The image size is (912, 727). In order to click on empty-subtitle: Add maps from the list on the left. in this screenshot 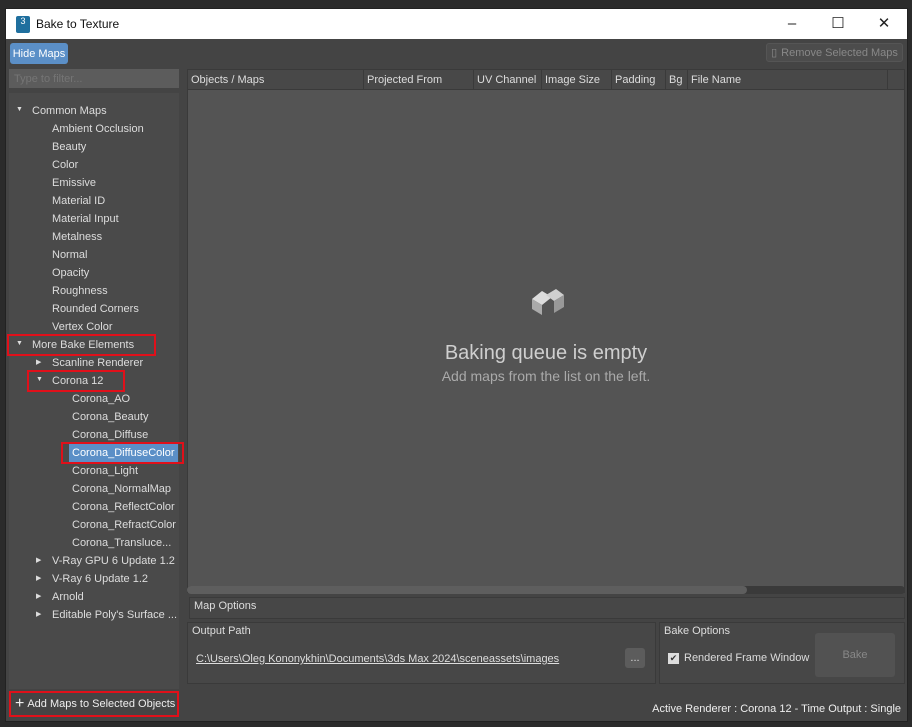, I will do `click(546, 376)`.